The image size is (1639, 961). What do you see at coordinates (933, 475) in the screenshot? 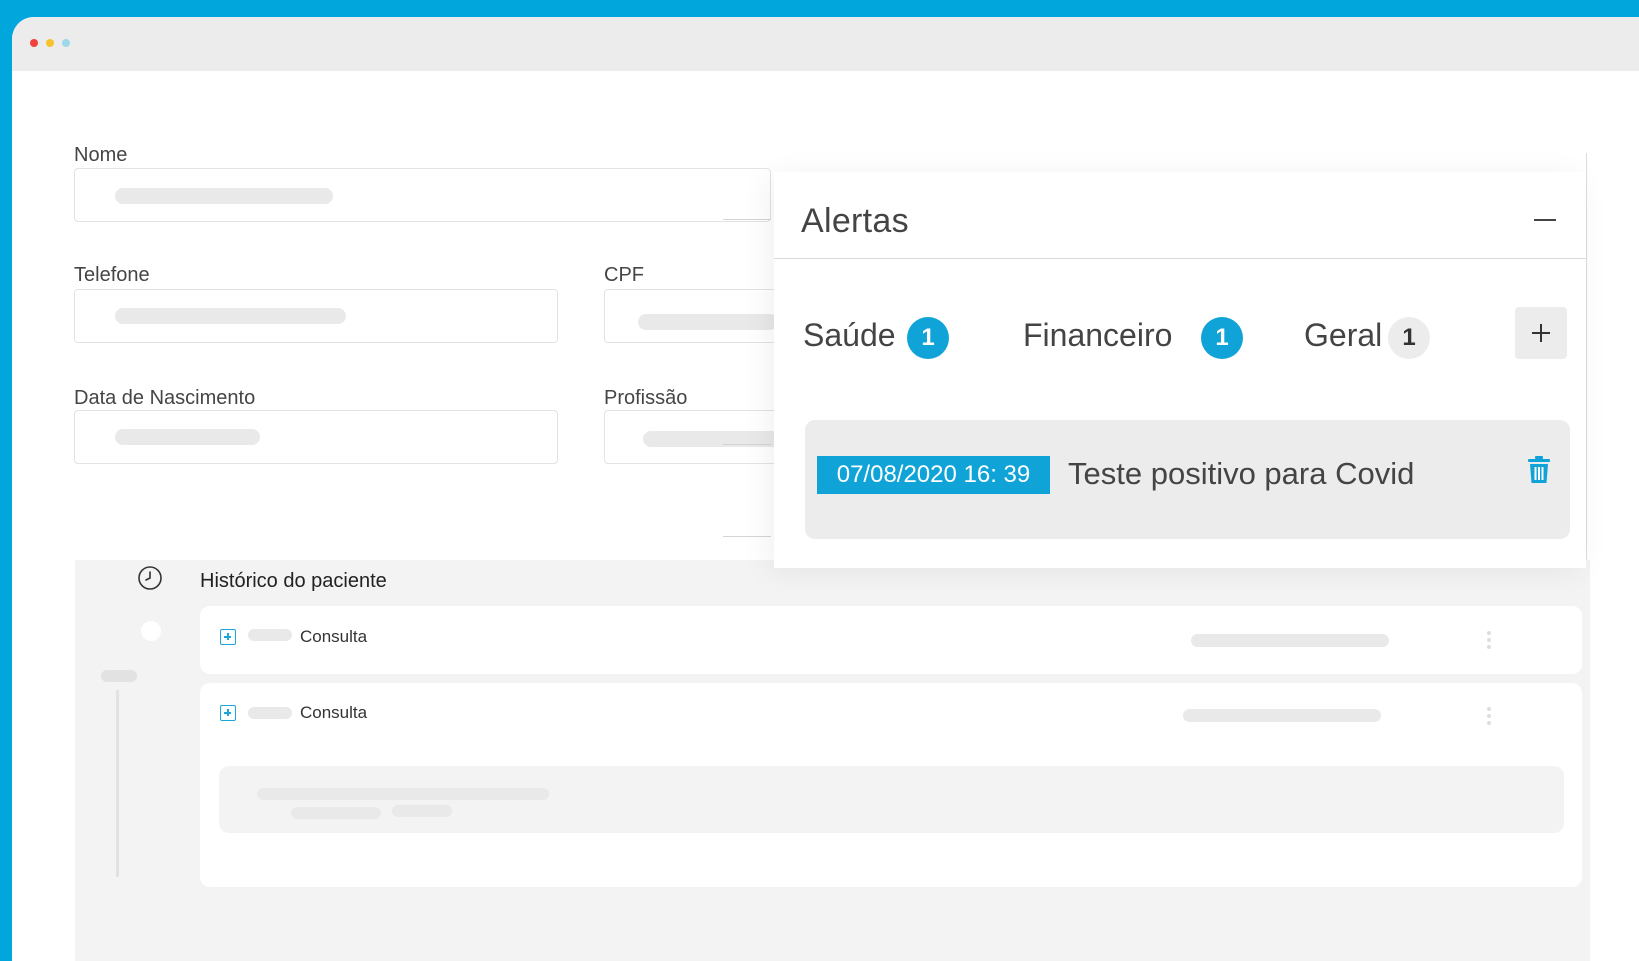
I see `alert-date-badge: 07/08/2020 16: 39` at bounding box center [933, 475].